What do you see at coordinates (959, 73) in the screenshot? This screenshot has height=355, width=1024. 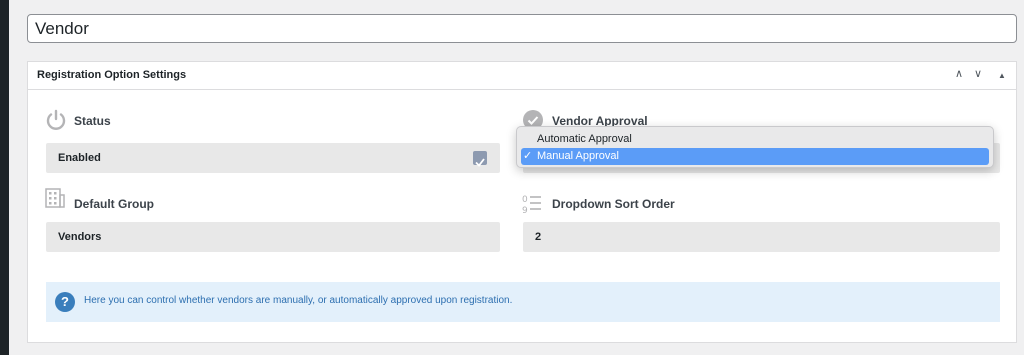 I see `move-up-icon: ∧` at bounding box center [959, 73].